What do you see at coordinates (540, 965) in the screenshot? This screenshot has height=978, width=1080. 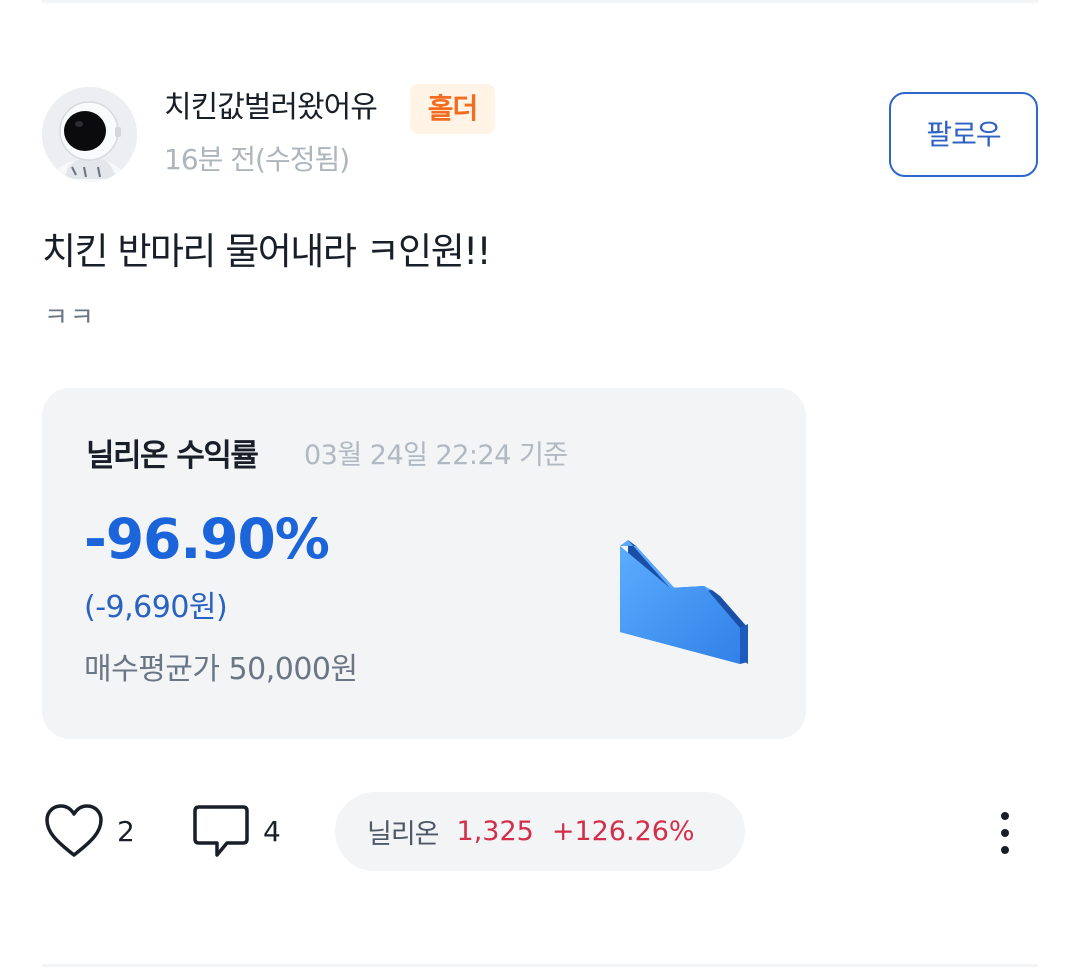 I see `bottom-divider` at bounding box center [540, 965].